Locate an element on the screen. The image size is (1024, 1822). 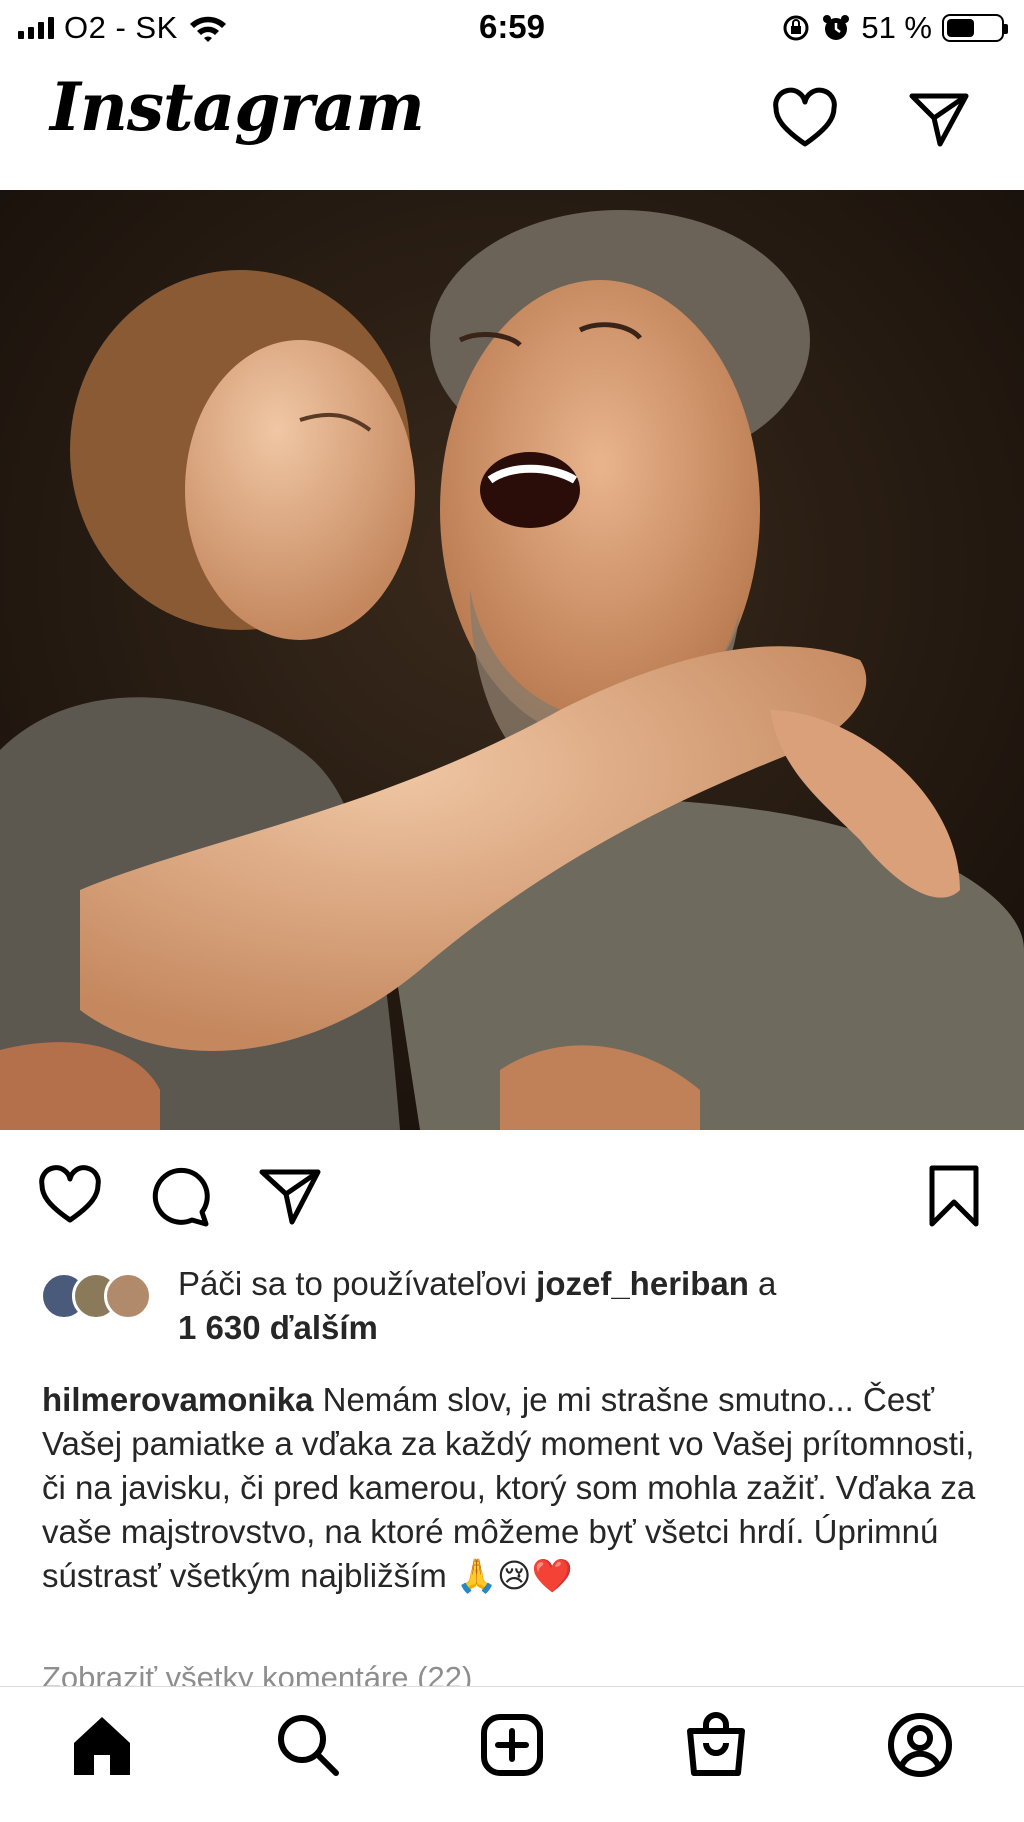
profile-icon is located at coordinates (920, 1745).